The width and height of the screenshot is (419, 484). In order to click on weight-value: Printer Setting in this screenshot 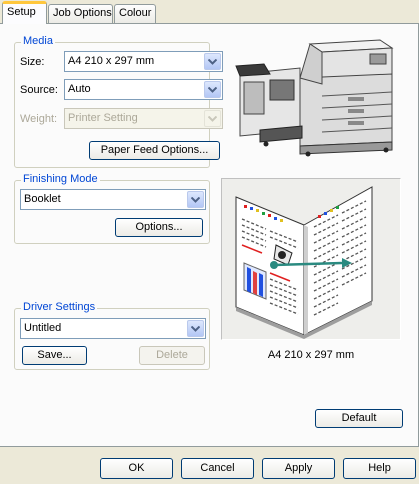, I will do `click(103, 118)`.